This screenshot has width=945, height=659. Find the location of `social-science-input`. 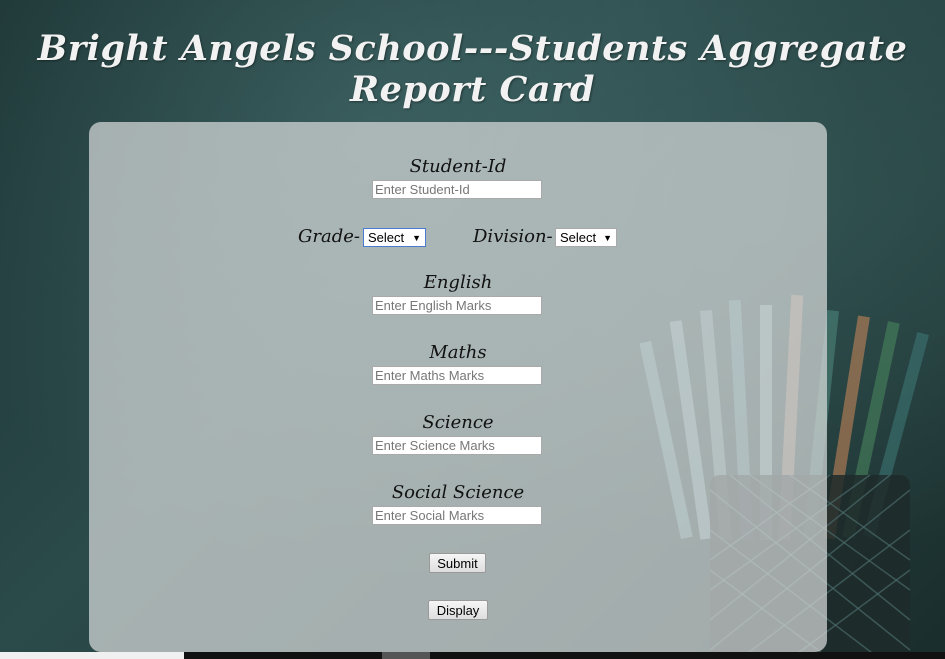

social-science-input is located at coordinates (457, 515).